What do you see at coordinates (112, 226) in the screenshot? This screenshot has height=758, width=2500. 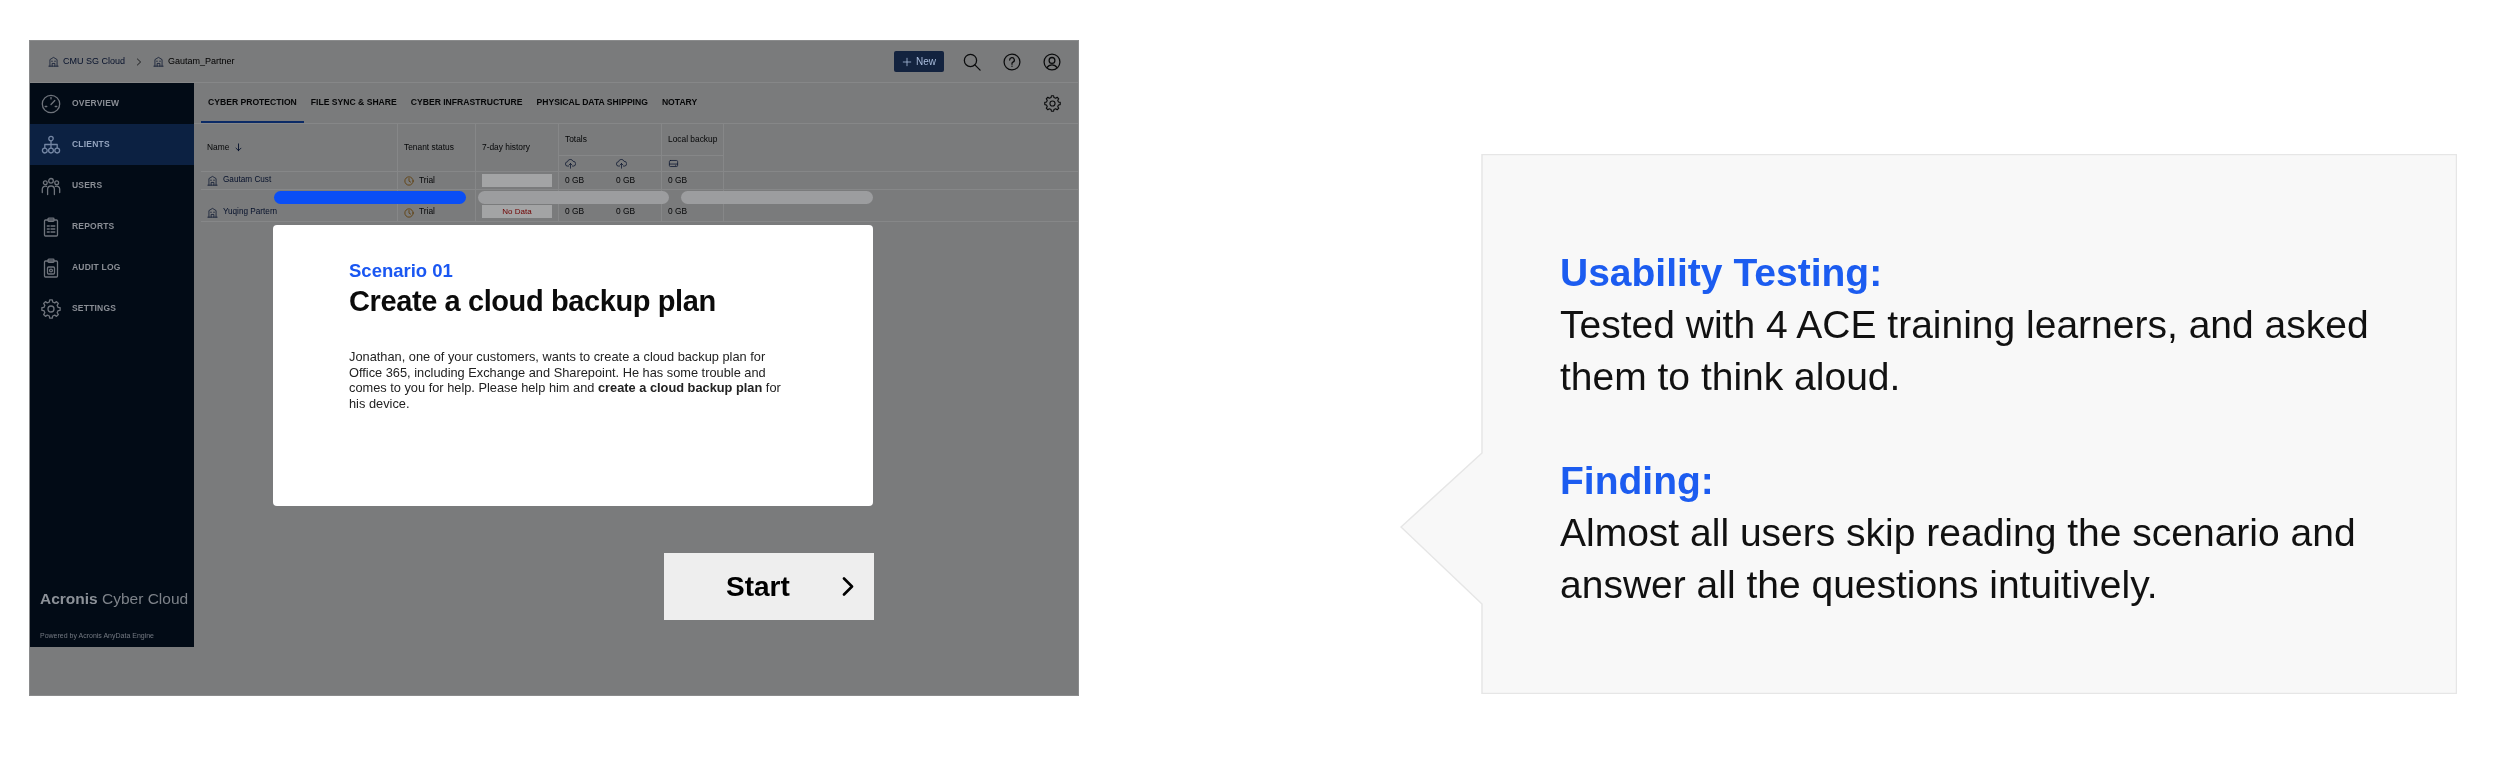 I see `sidebar-item: REPORTS` at bounding box center [112, 226].